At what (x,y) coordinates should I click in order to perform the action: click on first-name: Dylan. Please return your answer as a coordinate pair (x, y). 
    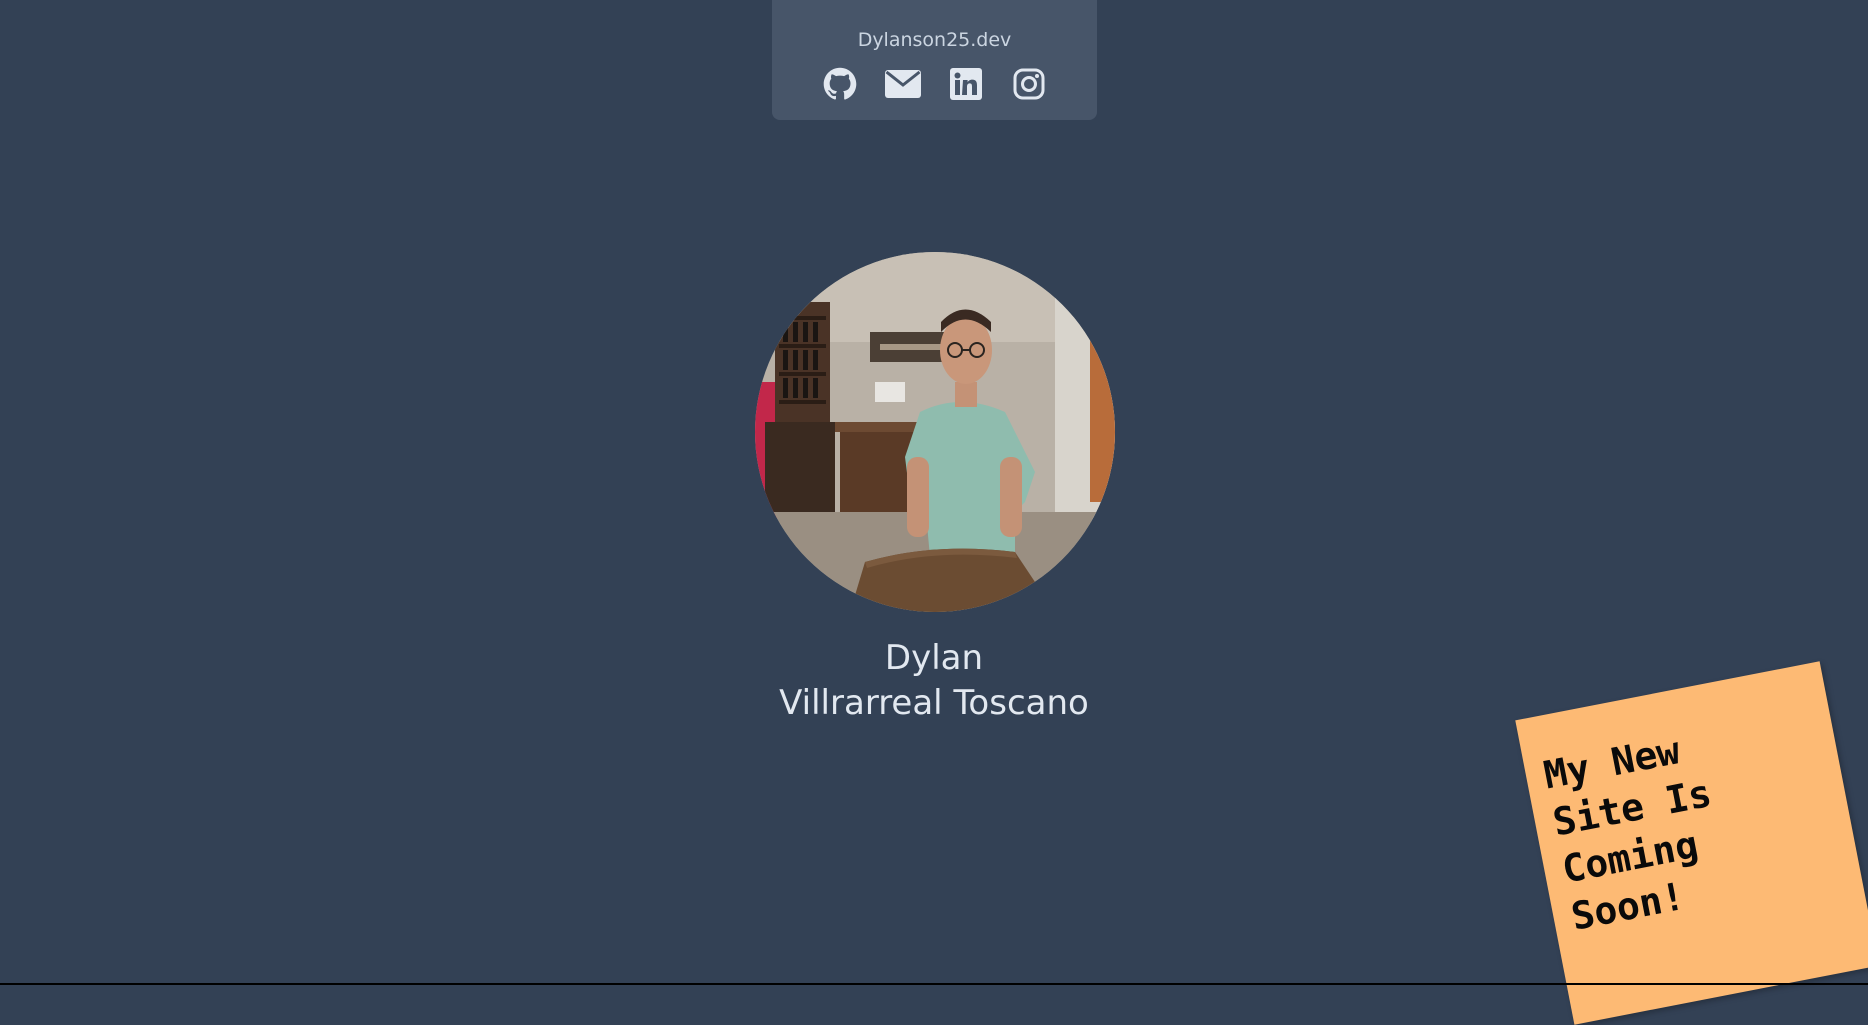
    Looking at the image, I should click on (934, 658).